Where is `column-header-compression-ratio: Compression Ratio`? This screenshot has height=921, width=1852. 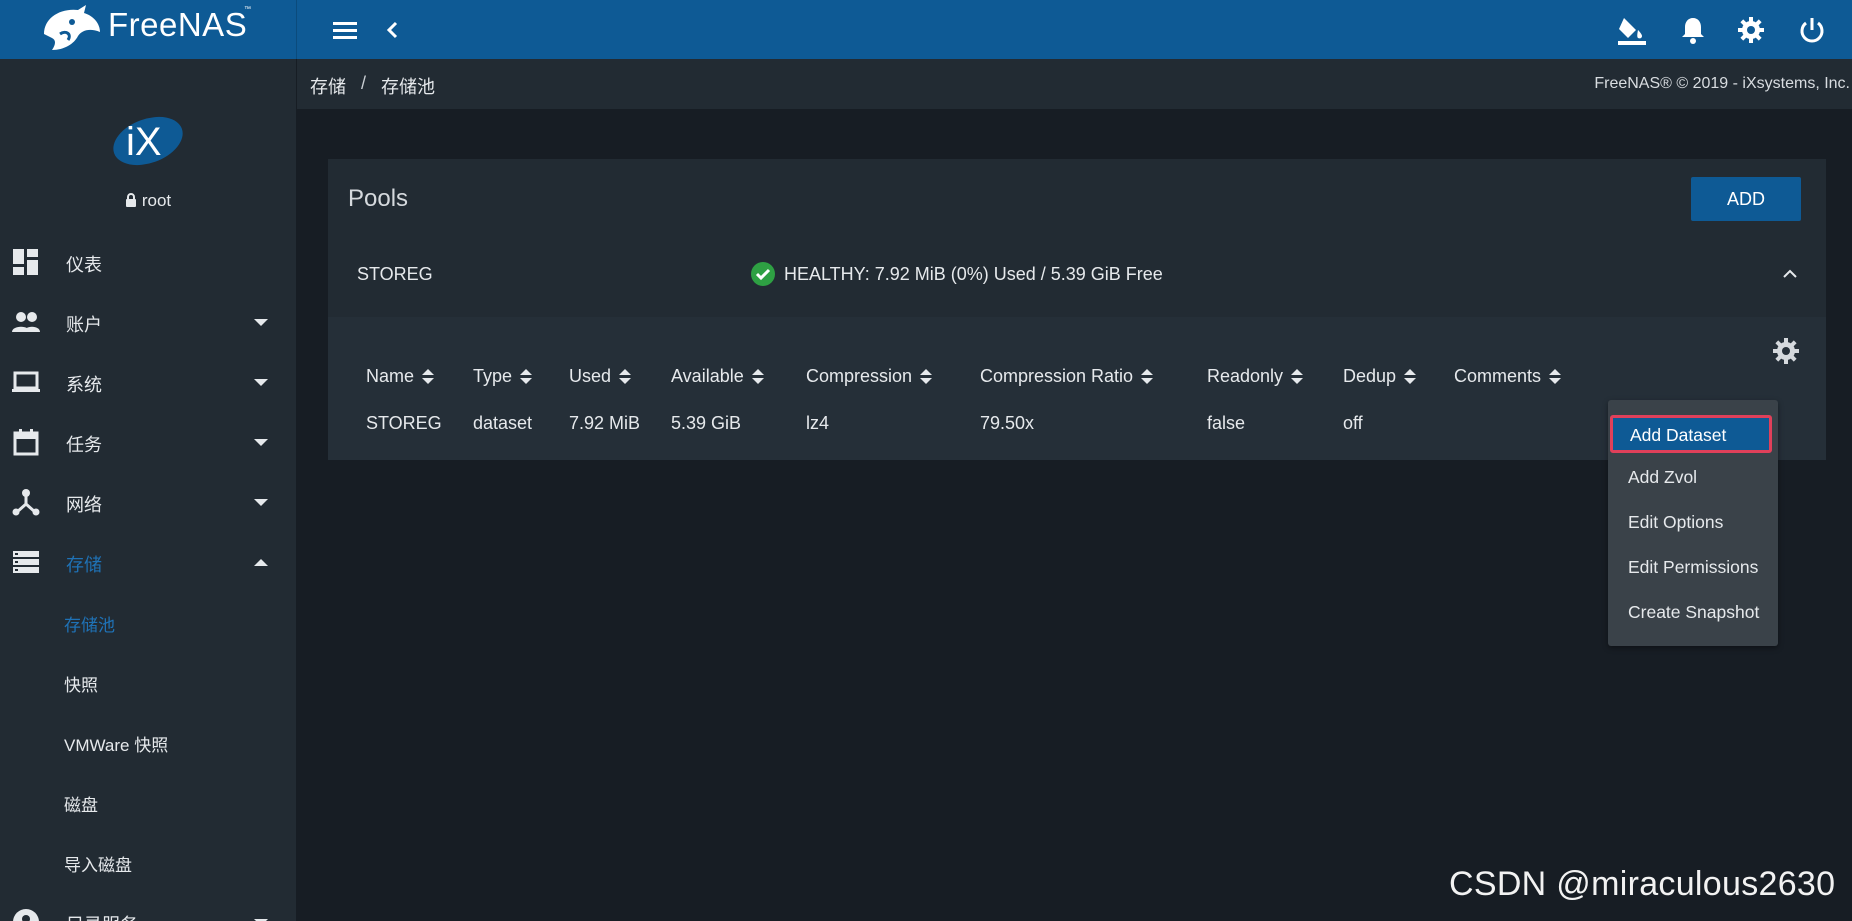
column-header-compression-ratio: Compression Ratio is located at coordinates (1067, 376).